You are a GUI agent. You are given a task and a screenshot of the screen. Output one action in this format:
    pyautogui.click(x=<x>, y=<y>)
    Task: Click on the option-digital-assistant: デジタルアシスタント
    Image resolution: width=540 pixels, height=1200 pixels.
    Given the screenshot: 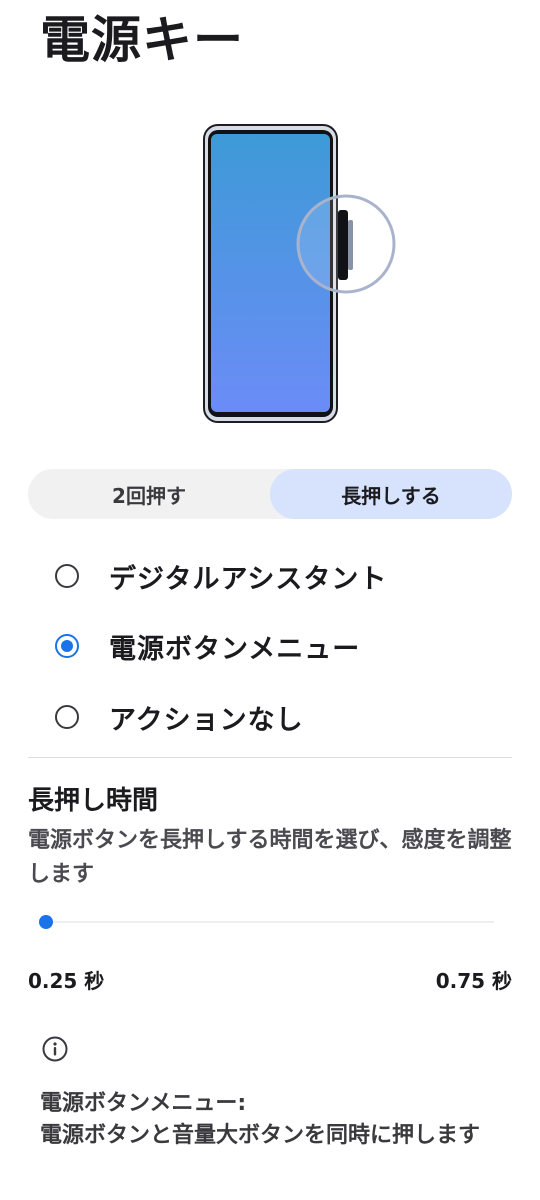 What is the action you would take?
    pyautogui.click(x=221, y=576)
    